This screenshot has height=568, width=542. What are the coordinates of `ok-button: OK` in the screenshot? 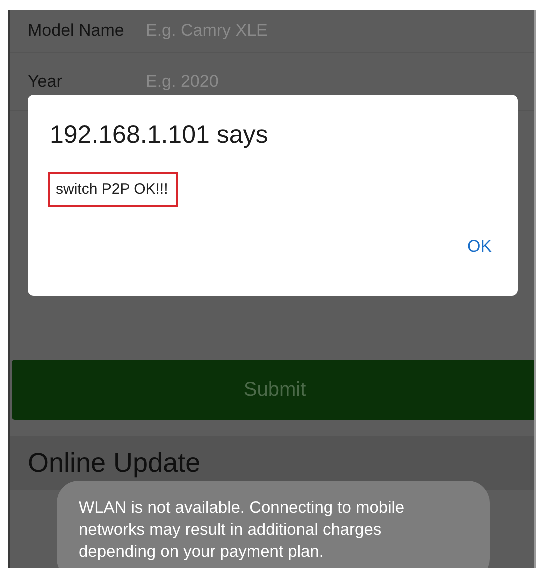 It's located at (479, 247).